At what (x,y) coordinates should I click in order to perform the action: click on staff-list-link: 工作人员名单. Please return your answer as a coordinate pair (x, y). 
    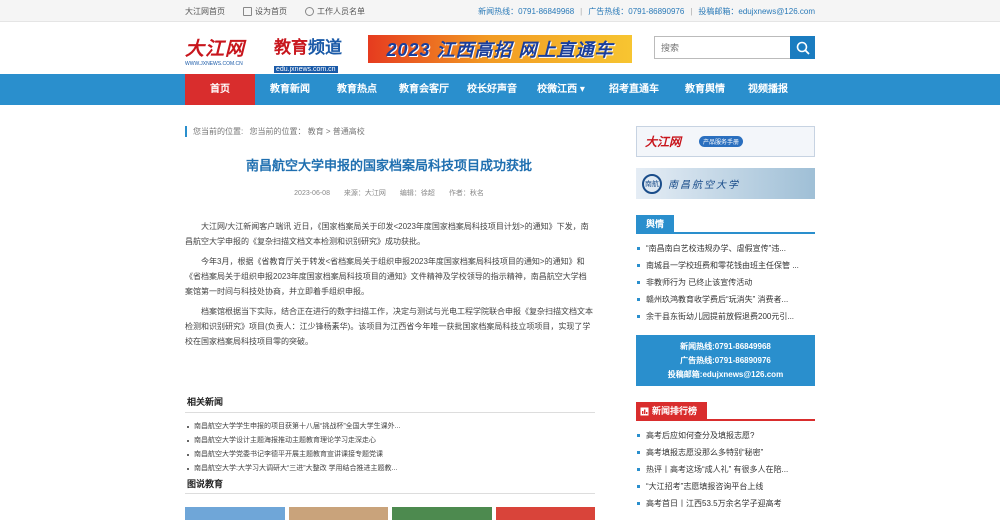
    Looking at the image, I should click on (335, 11).